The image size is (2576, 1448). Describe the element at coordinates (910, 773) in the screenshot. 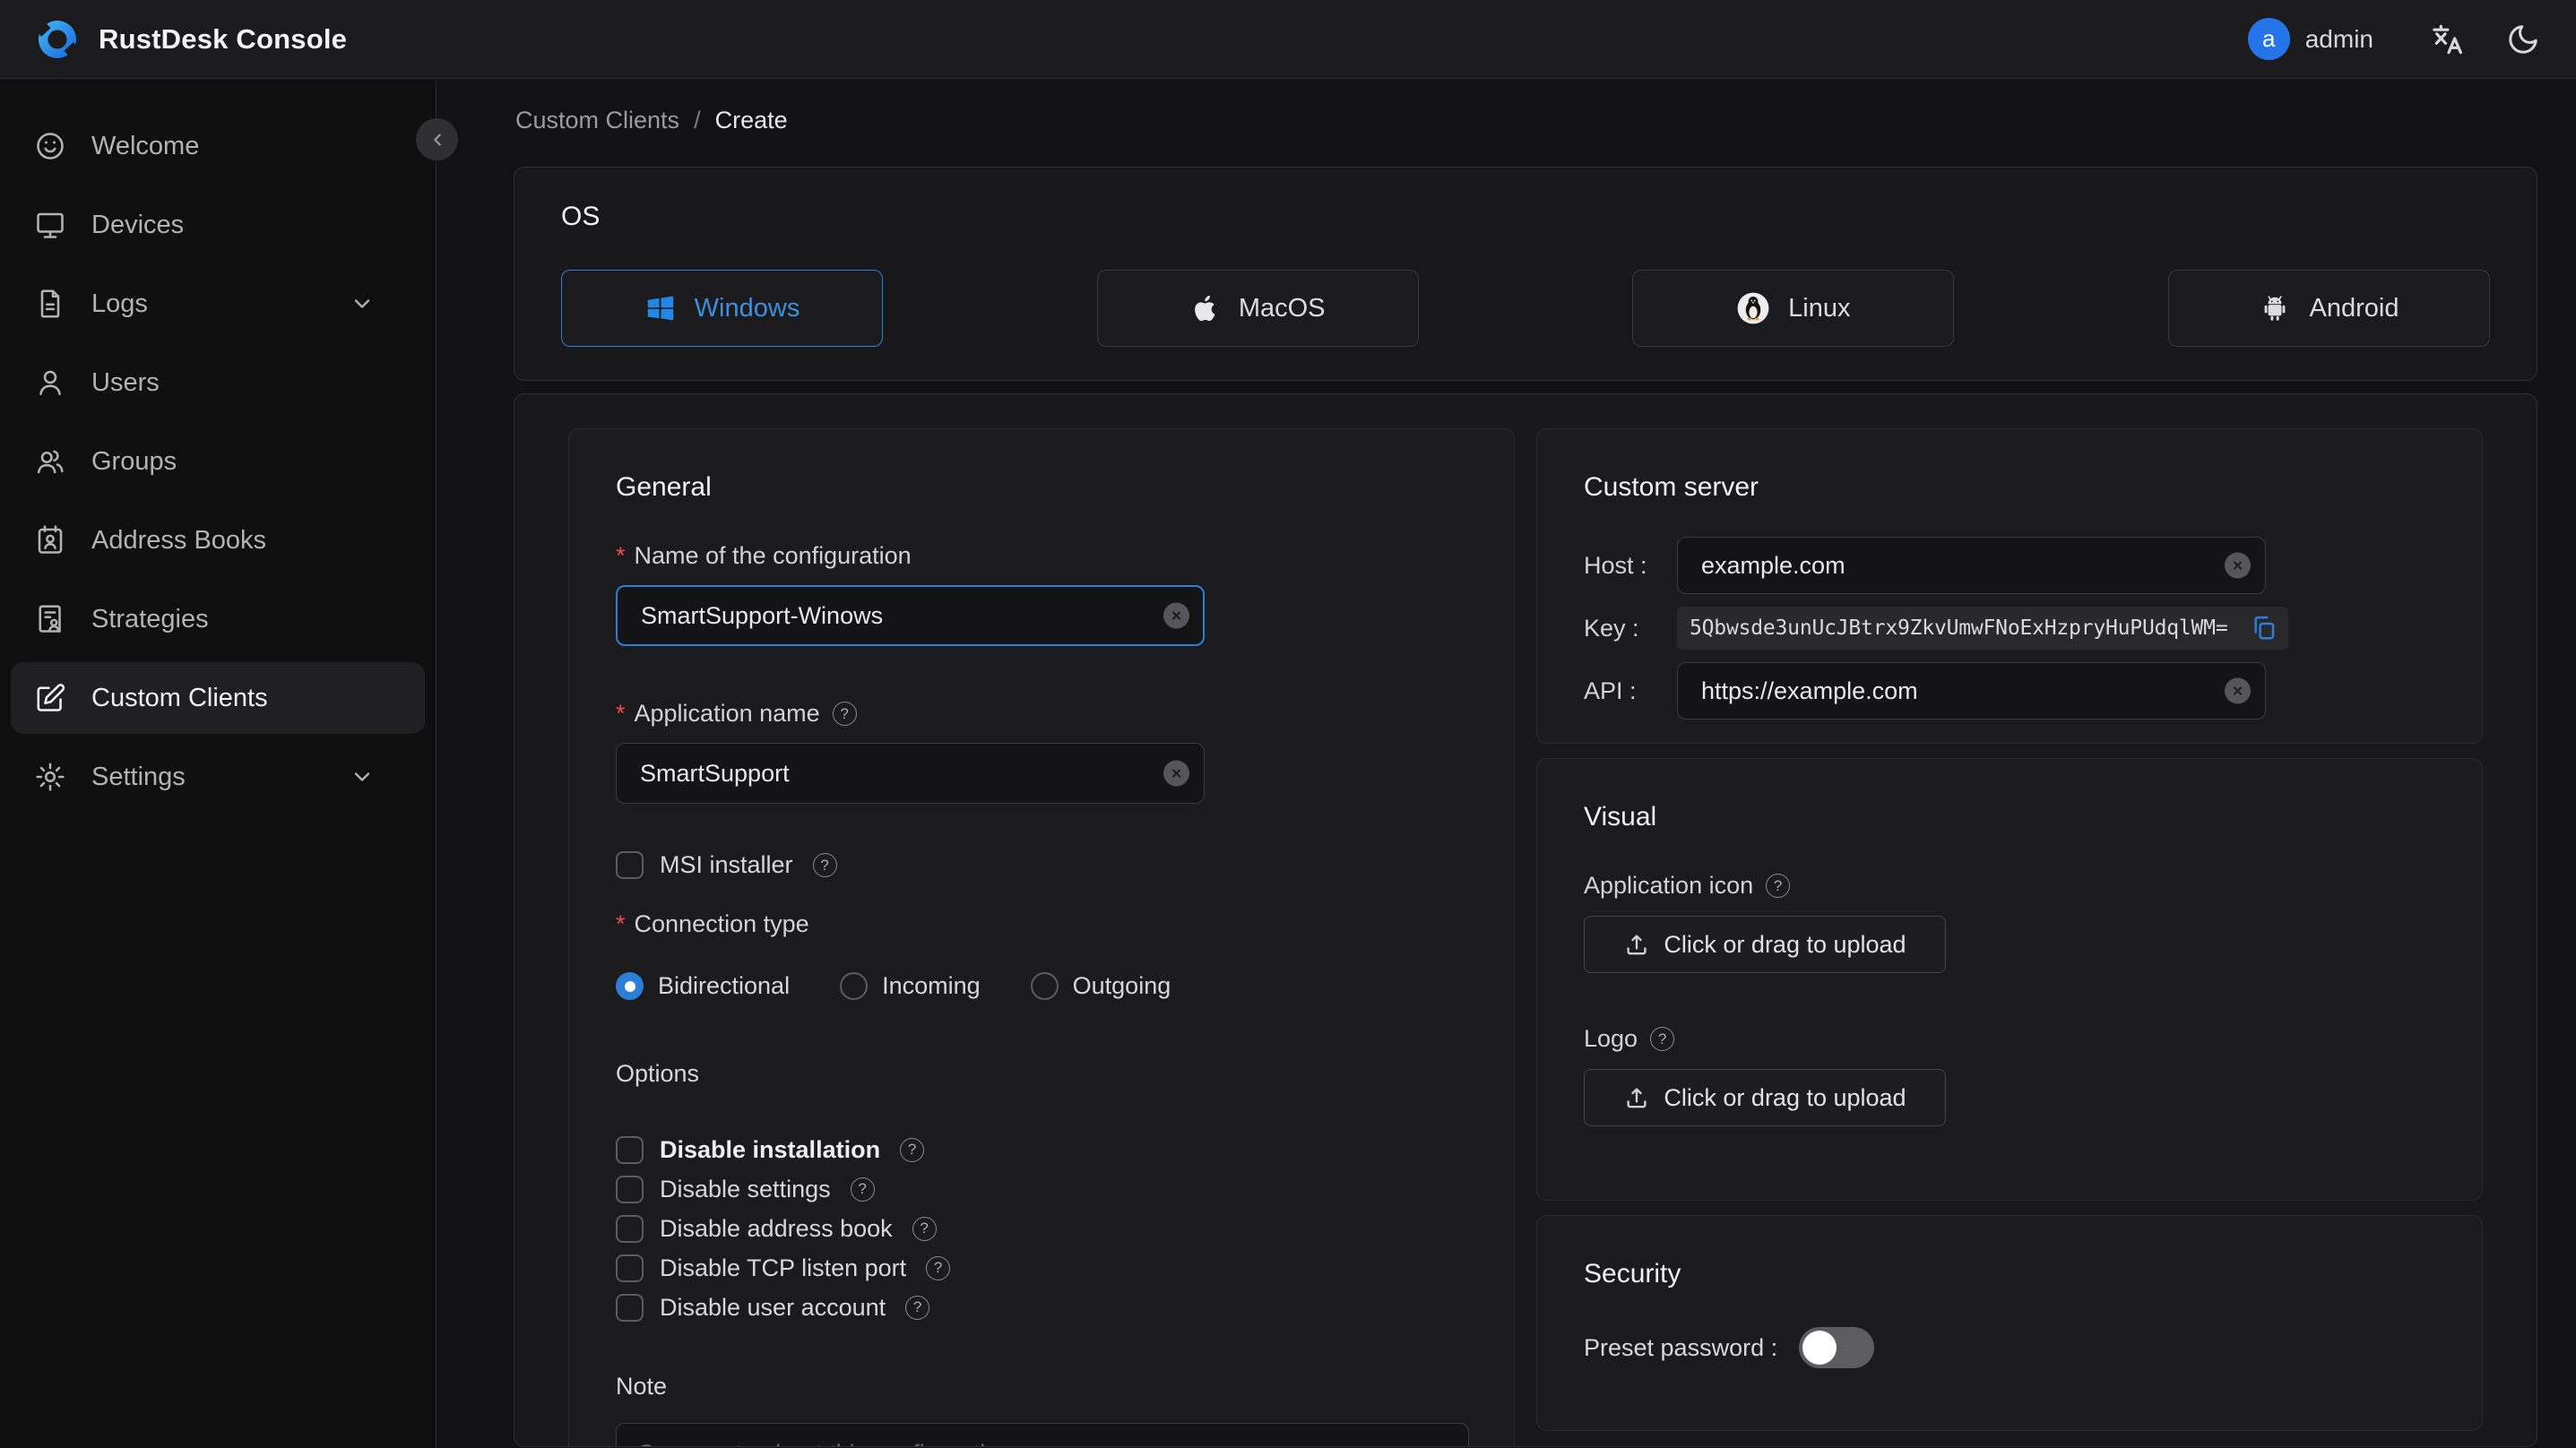

I see `app-name-input` at that location.